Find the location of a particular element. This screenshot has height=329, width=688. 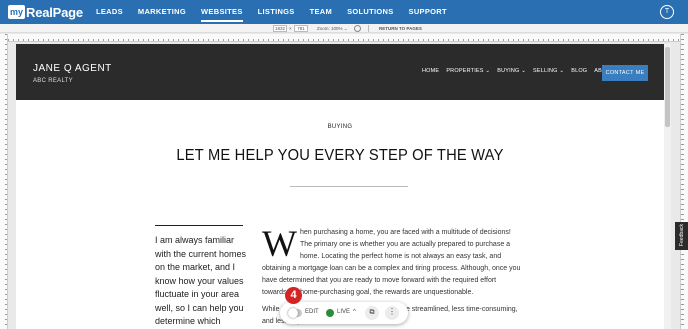

toolbar-divider is located at coordinates (368, 28).